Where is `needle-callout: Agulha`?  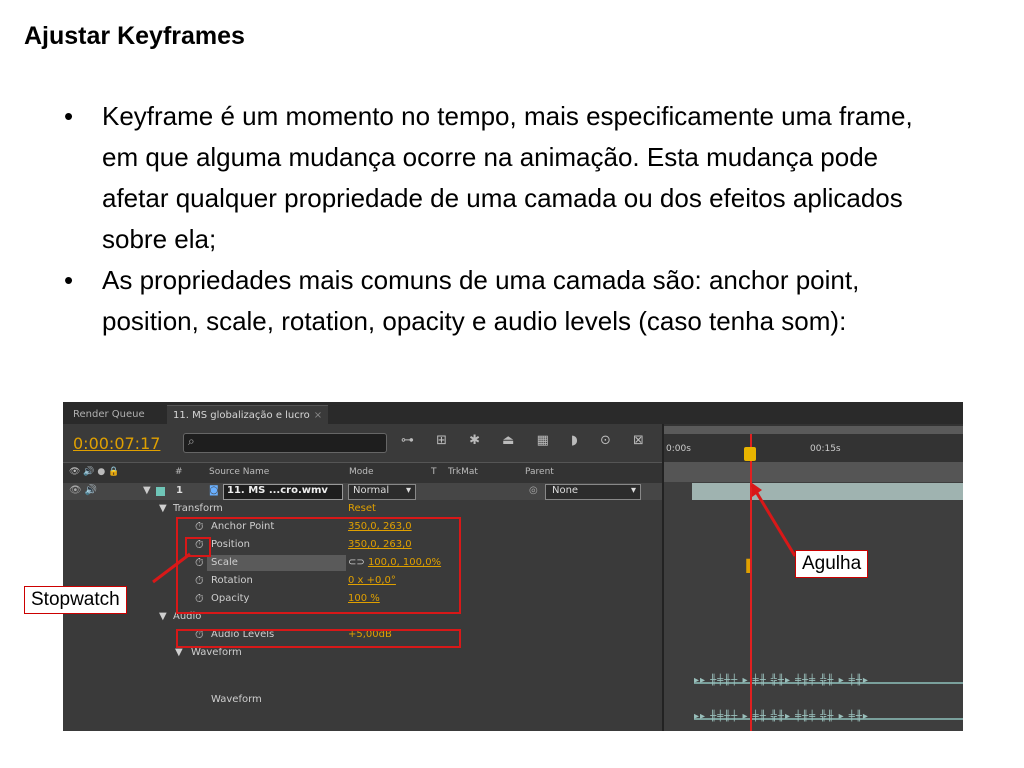
needle-callout: Agulha is located at coordinates (832, 564).